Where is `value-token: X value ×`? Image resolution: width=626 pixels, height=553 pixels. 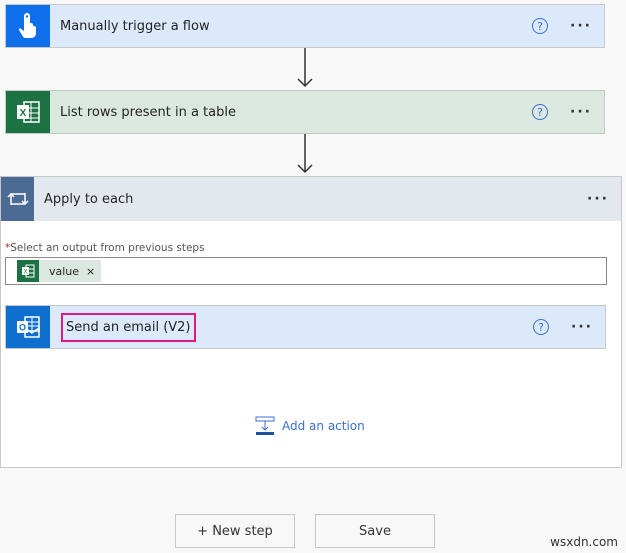 value-token: X value × is located at coordinates (59, 271).